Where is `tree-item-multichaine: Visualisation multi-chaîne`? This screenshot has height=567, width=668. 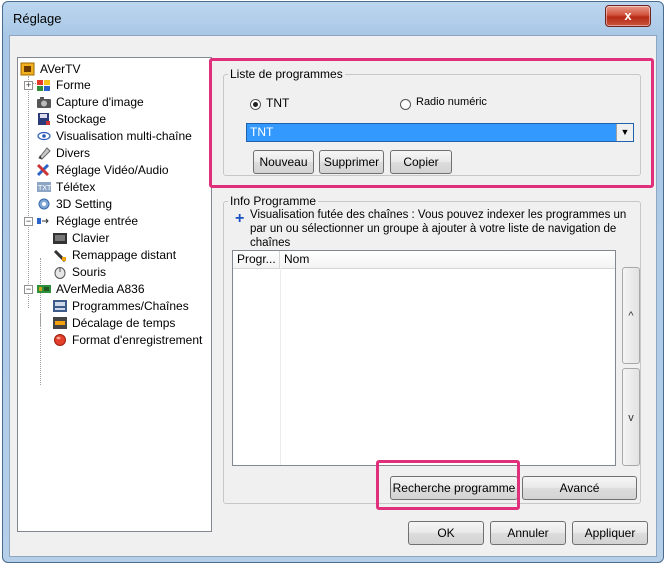
tree-item-multichaine: Visualisation multi-chaîne is located at coordinates (114, 136).